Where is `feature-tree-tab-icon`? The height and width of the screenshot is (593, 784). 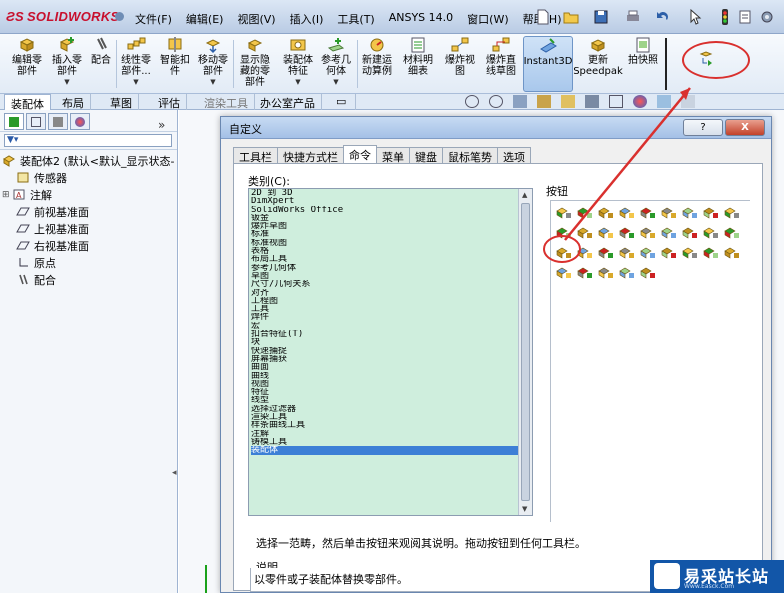 feature-tree-tab-icon is located at coordinates (14, 121).